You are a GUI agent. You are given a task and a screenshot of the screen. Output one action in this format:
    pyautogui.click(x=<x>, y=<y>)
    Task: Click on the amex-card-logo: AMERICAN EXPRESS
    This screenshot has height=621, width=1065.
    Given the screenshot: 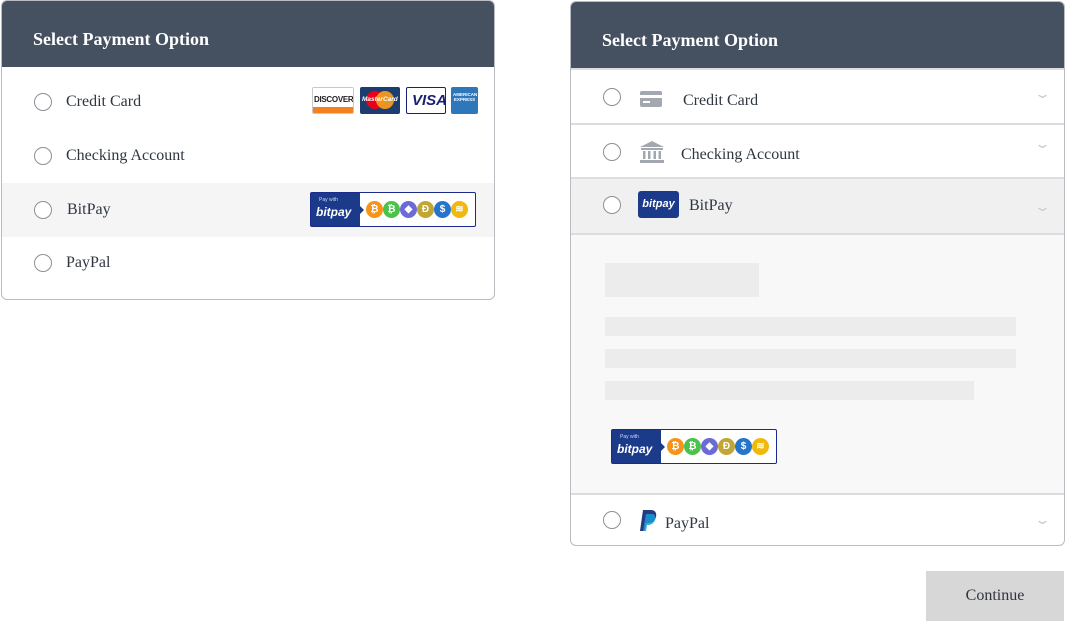 What is the action you would take?
    pyautogui.click(x=464, y=100)
    